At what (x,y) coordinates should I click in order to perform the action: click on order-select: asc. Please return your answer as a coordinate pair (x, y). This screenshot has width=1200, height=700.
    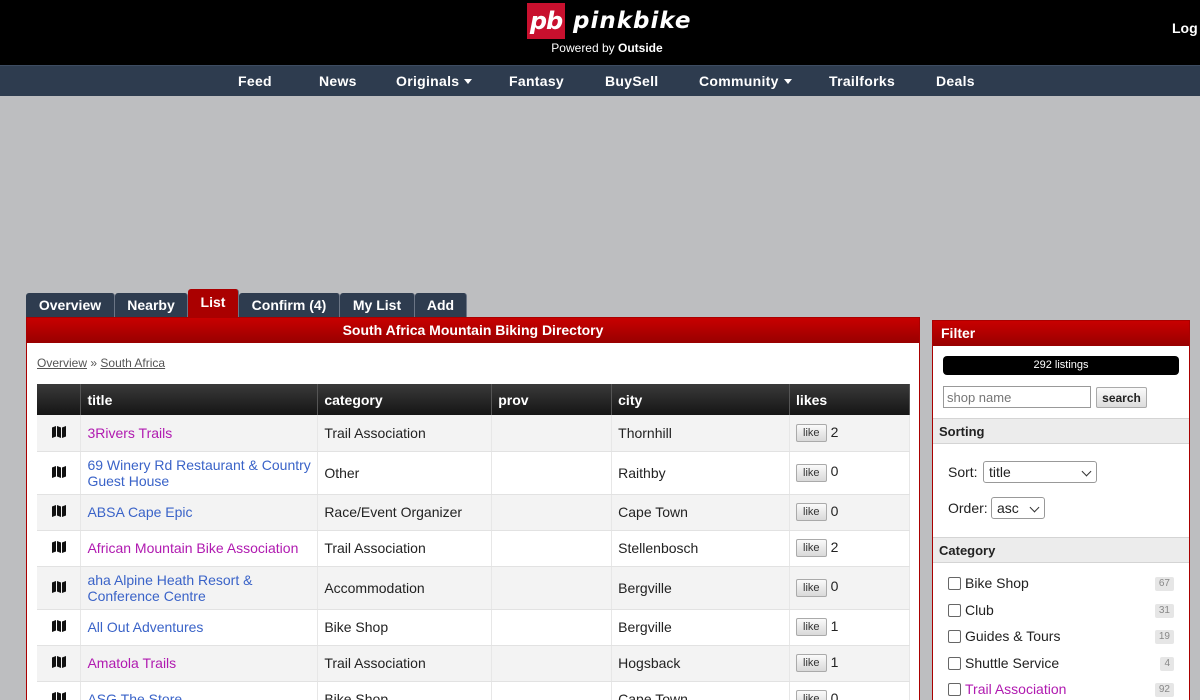
    Looking at the image, I should click on (1018, 508).